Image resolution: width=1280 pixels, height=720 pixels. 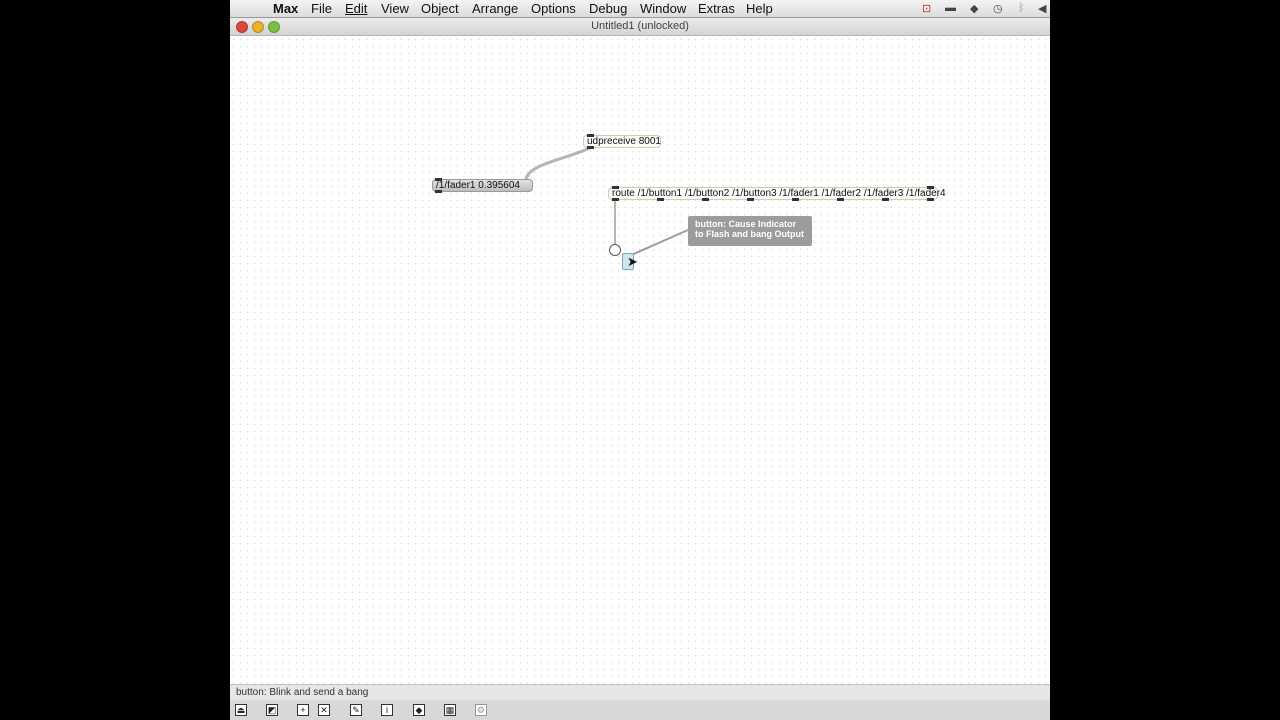 What do you see at coordinates (1042, 8) in the screenshot?
I see `volume-icon: ◀` at bounding box center [1042, 8].